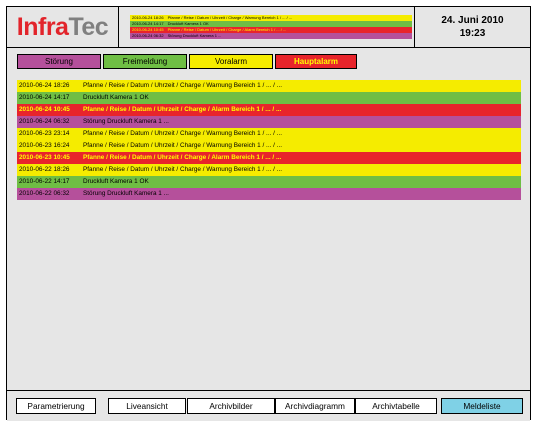 The width and height of the screenshot is (537, 426). Describe the element at coordinates (44, 169) in the screenshot. I see `message-timestamp: 2010-06-22 18:26` at that location.